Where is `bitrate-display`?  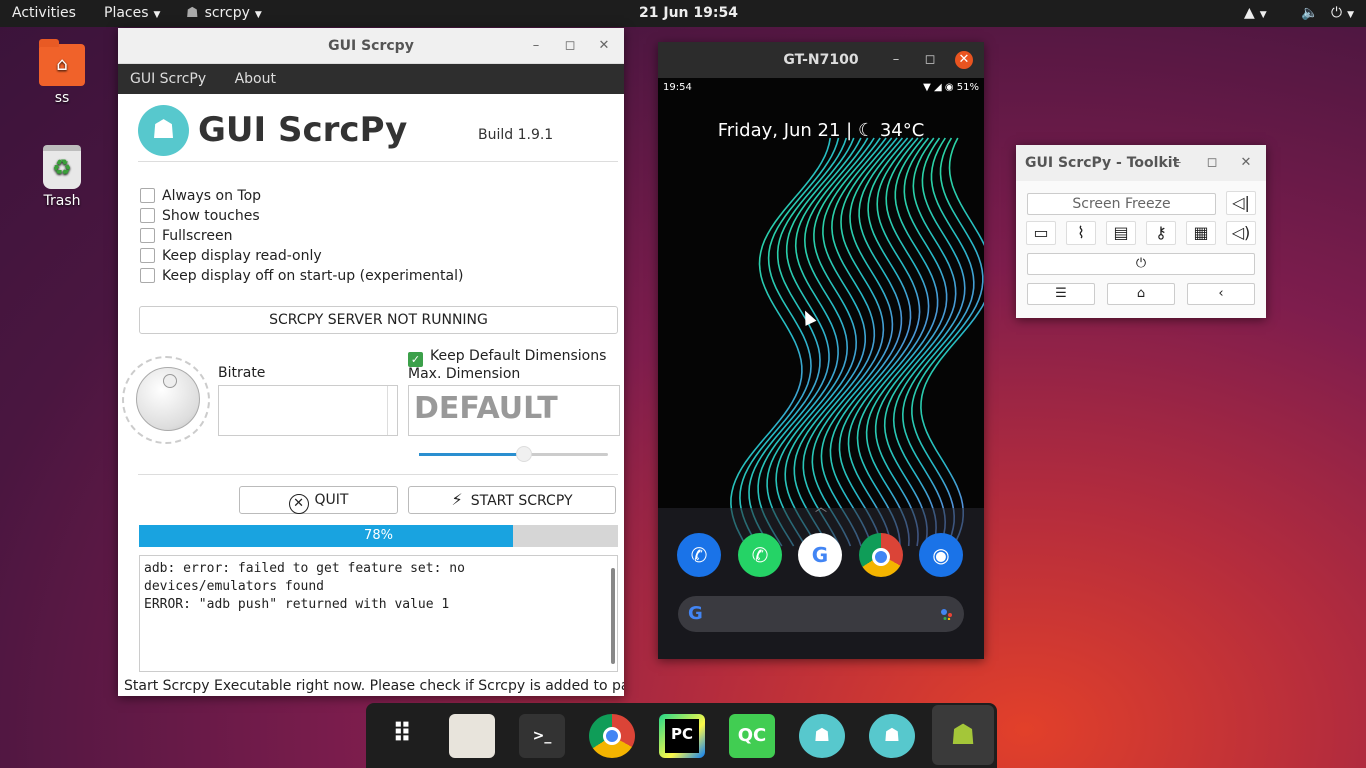
bitrate-display is located at coordinates (308, 410).